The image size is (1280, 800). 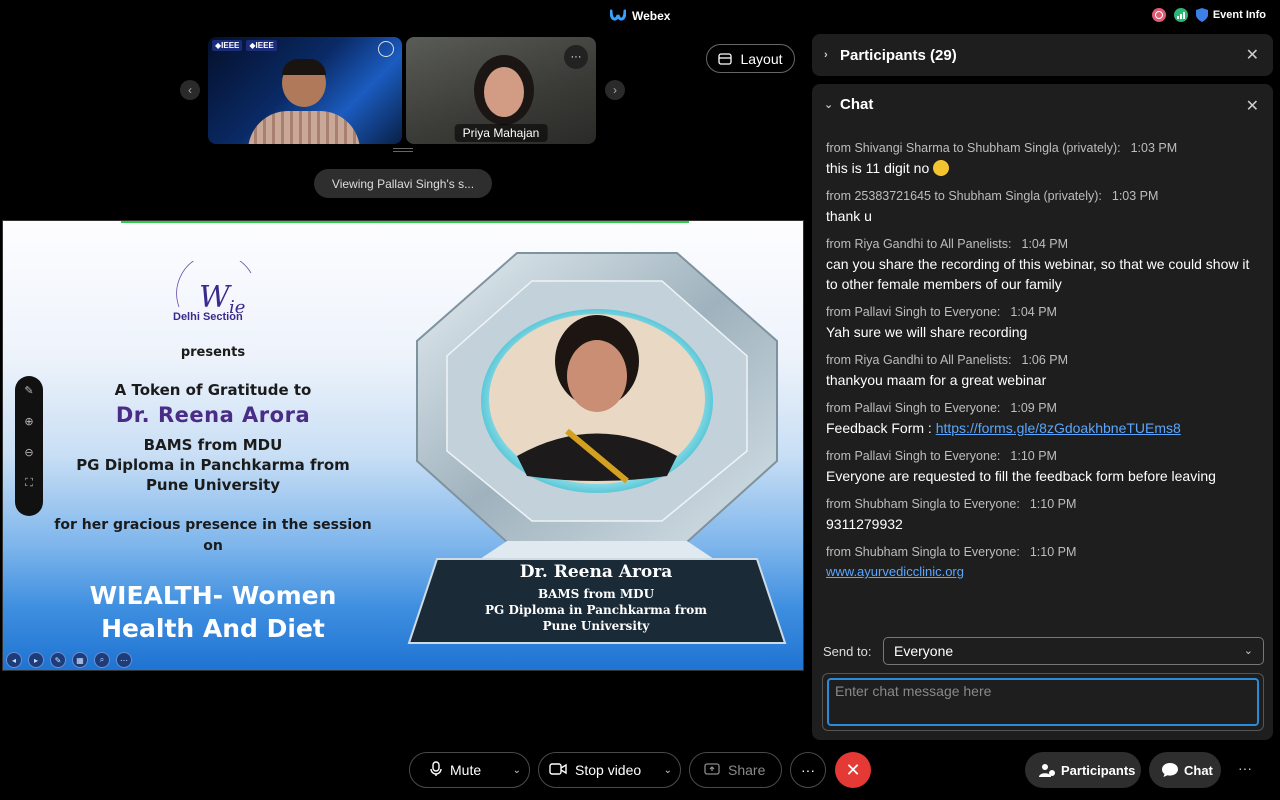 What do you see at coordinates (898, 55) in the screenshot?
I see `participants-title: Participants (29)` at bounding box center [898, 55].